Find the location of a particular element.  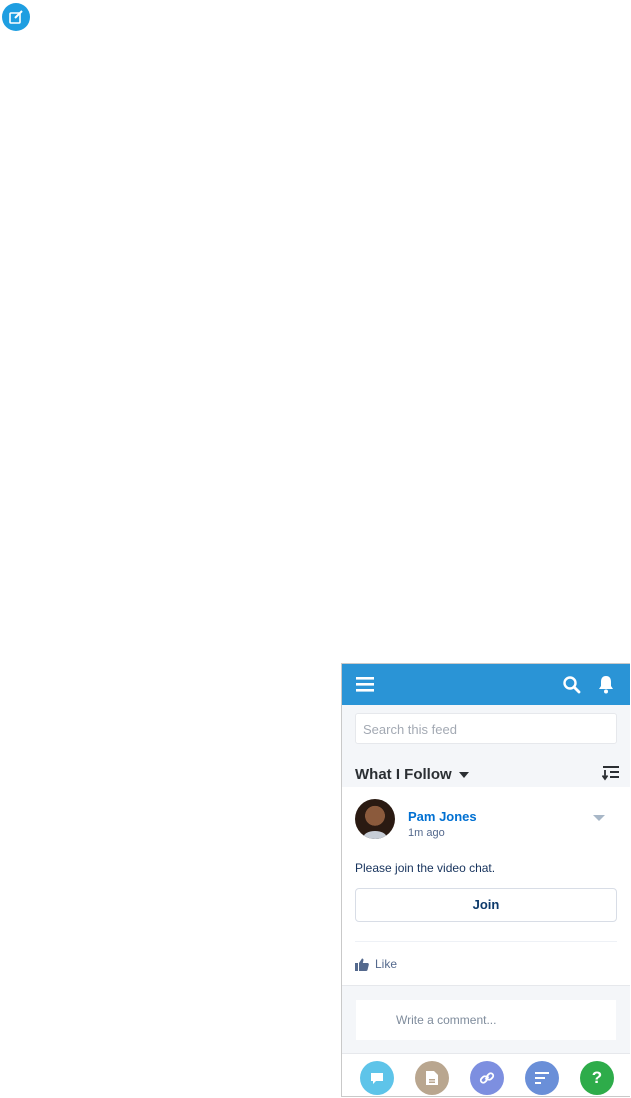

post-timestamp: 1m ago is located at coordinates (426, 833).